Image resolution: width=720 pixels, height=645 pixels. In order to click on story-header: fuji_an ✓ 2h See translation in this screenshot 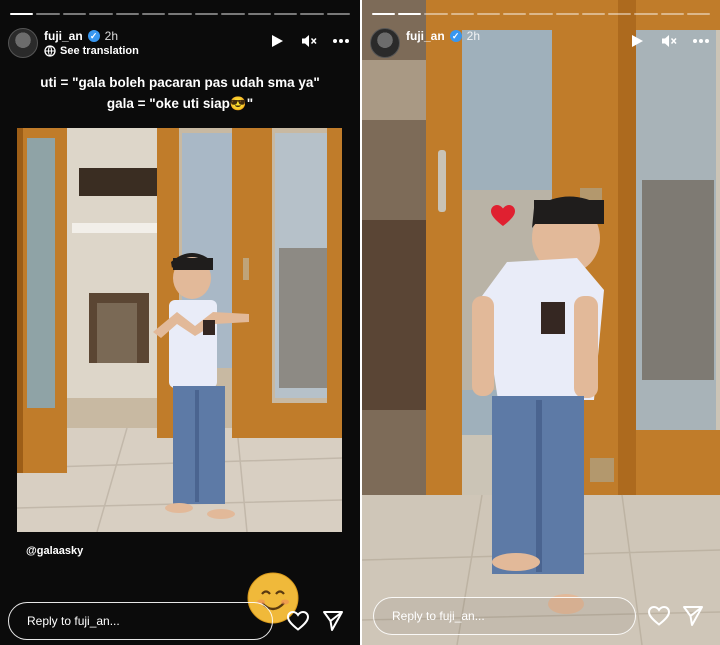, I will do `click(180, 44)`.